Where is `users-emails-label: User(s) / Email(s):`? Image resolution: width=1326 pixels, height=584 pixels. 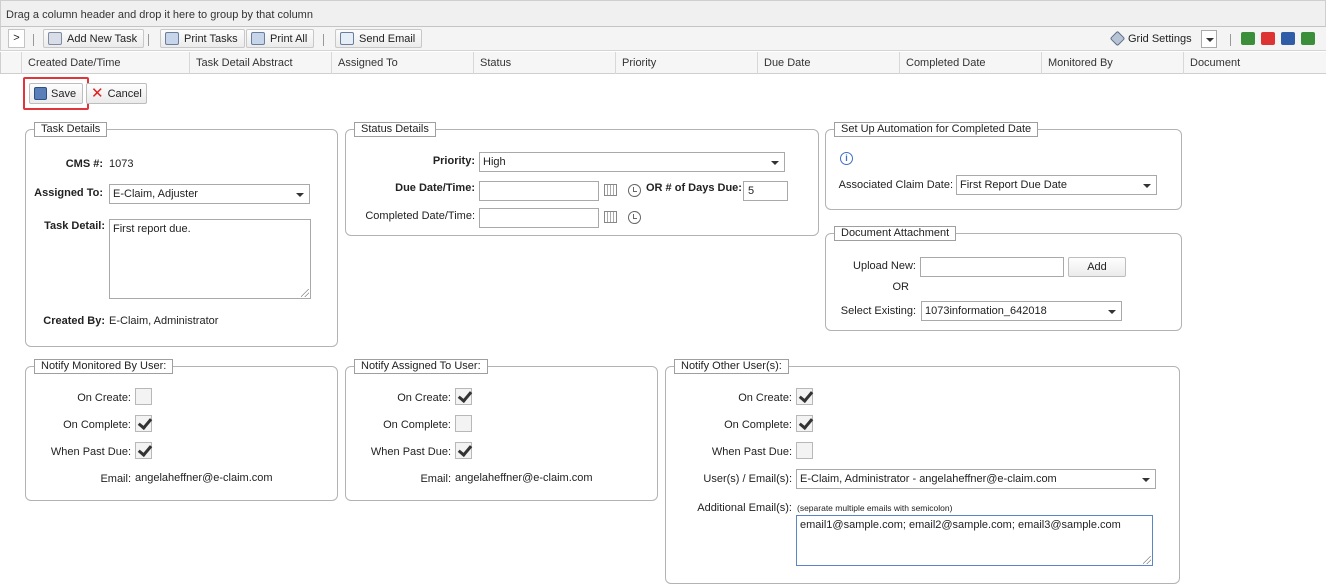 users-emails-label: User(s) / Email(s): is located at coordinates (747, 479).